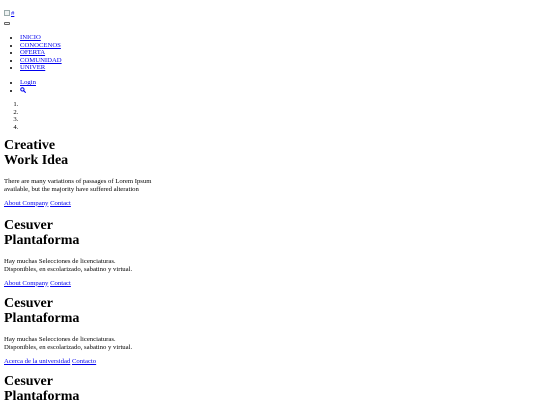 The width and height of the screenshot is (540, 415). I want to click on slide-title-line-1: Creative, so click(30, 145).